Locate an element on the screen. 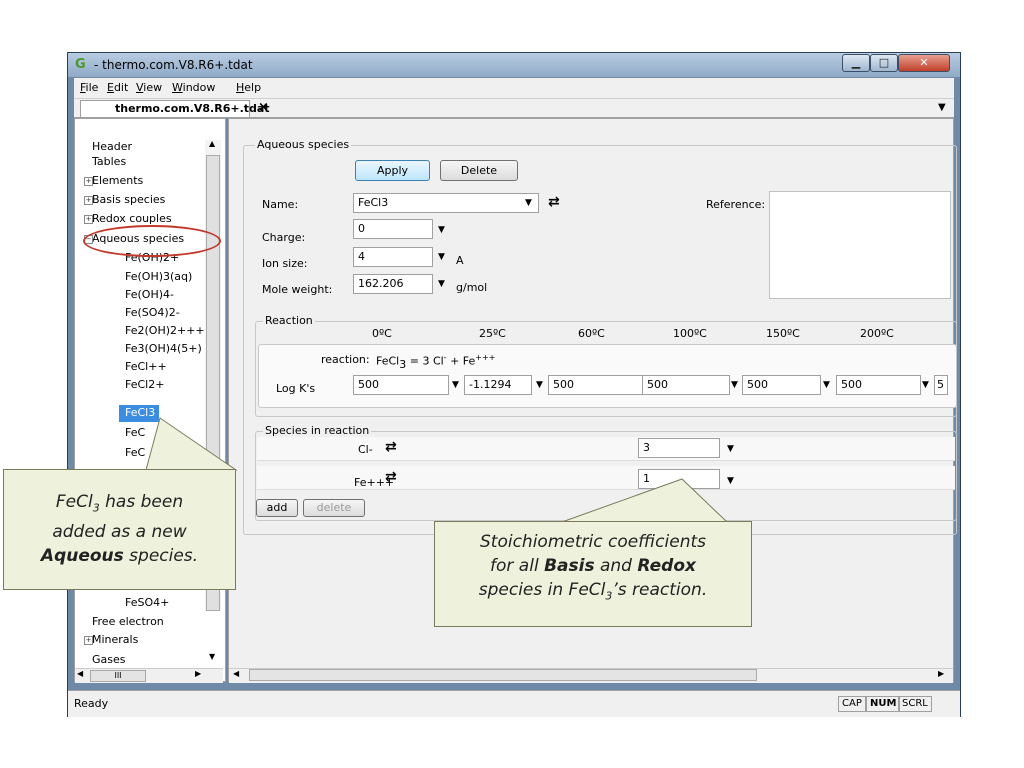 Image resolution: width=1024 pixels, height=768 pixels. right-callout-p4: species in FeCl is located at coordinates (542, 590).